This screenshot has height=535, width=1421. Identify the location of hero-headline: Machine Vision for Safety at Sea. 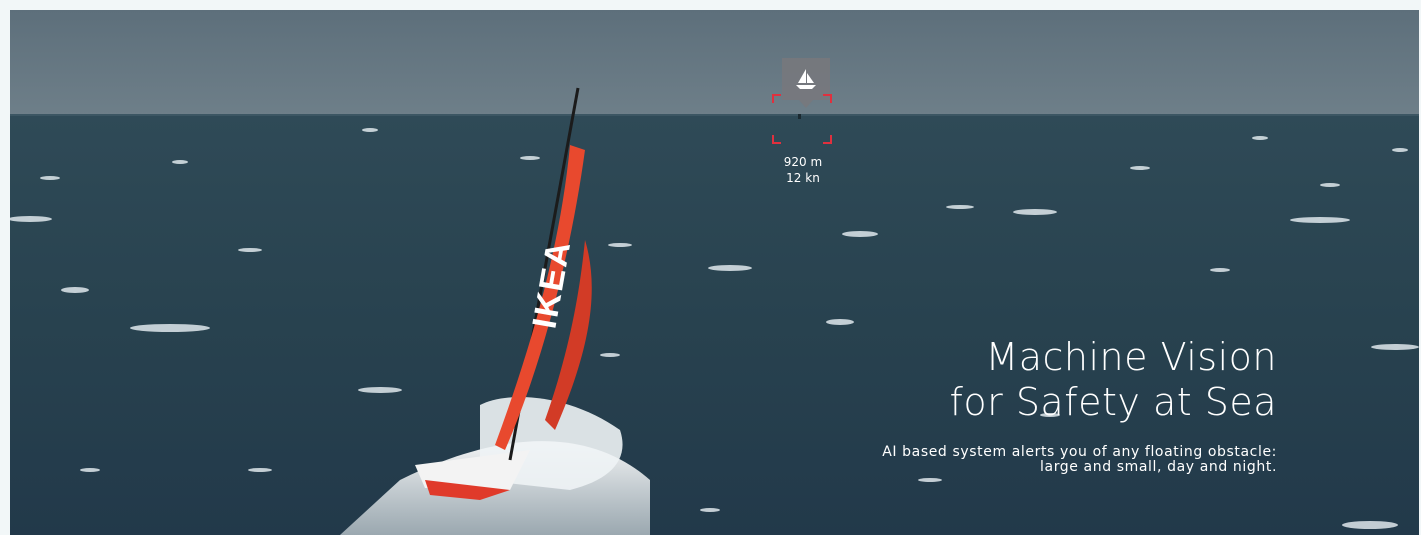
(1113, 379).